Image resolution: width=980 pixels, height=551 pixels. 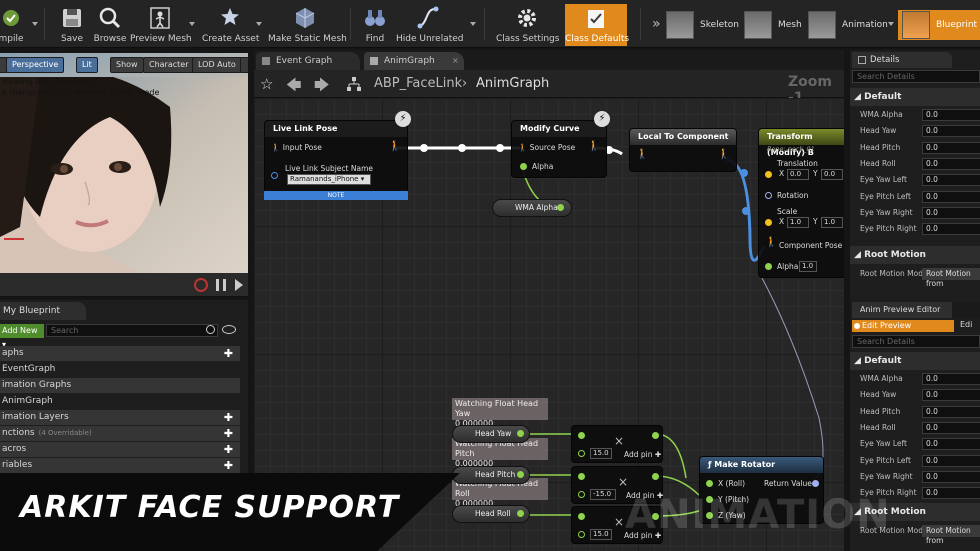 What do you see at coordinates (35, 24) in the screenshot?
I see `compile-dropdown-icon` at bounding box center [35, 24].